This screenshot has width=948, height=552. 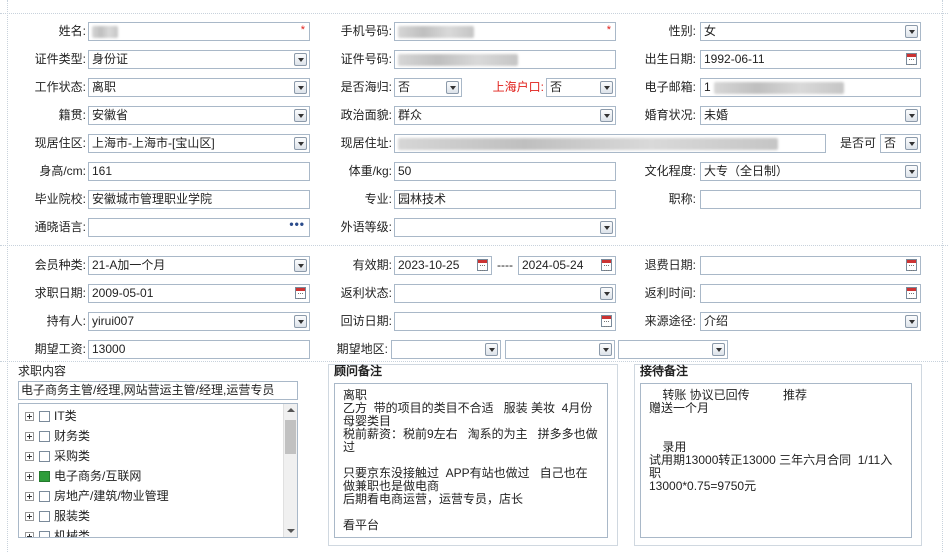 What do you see at coordinates (505, 31) in the screenshot?
I see `phone-input: *` at bounding box center [505, 31].